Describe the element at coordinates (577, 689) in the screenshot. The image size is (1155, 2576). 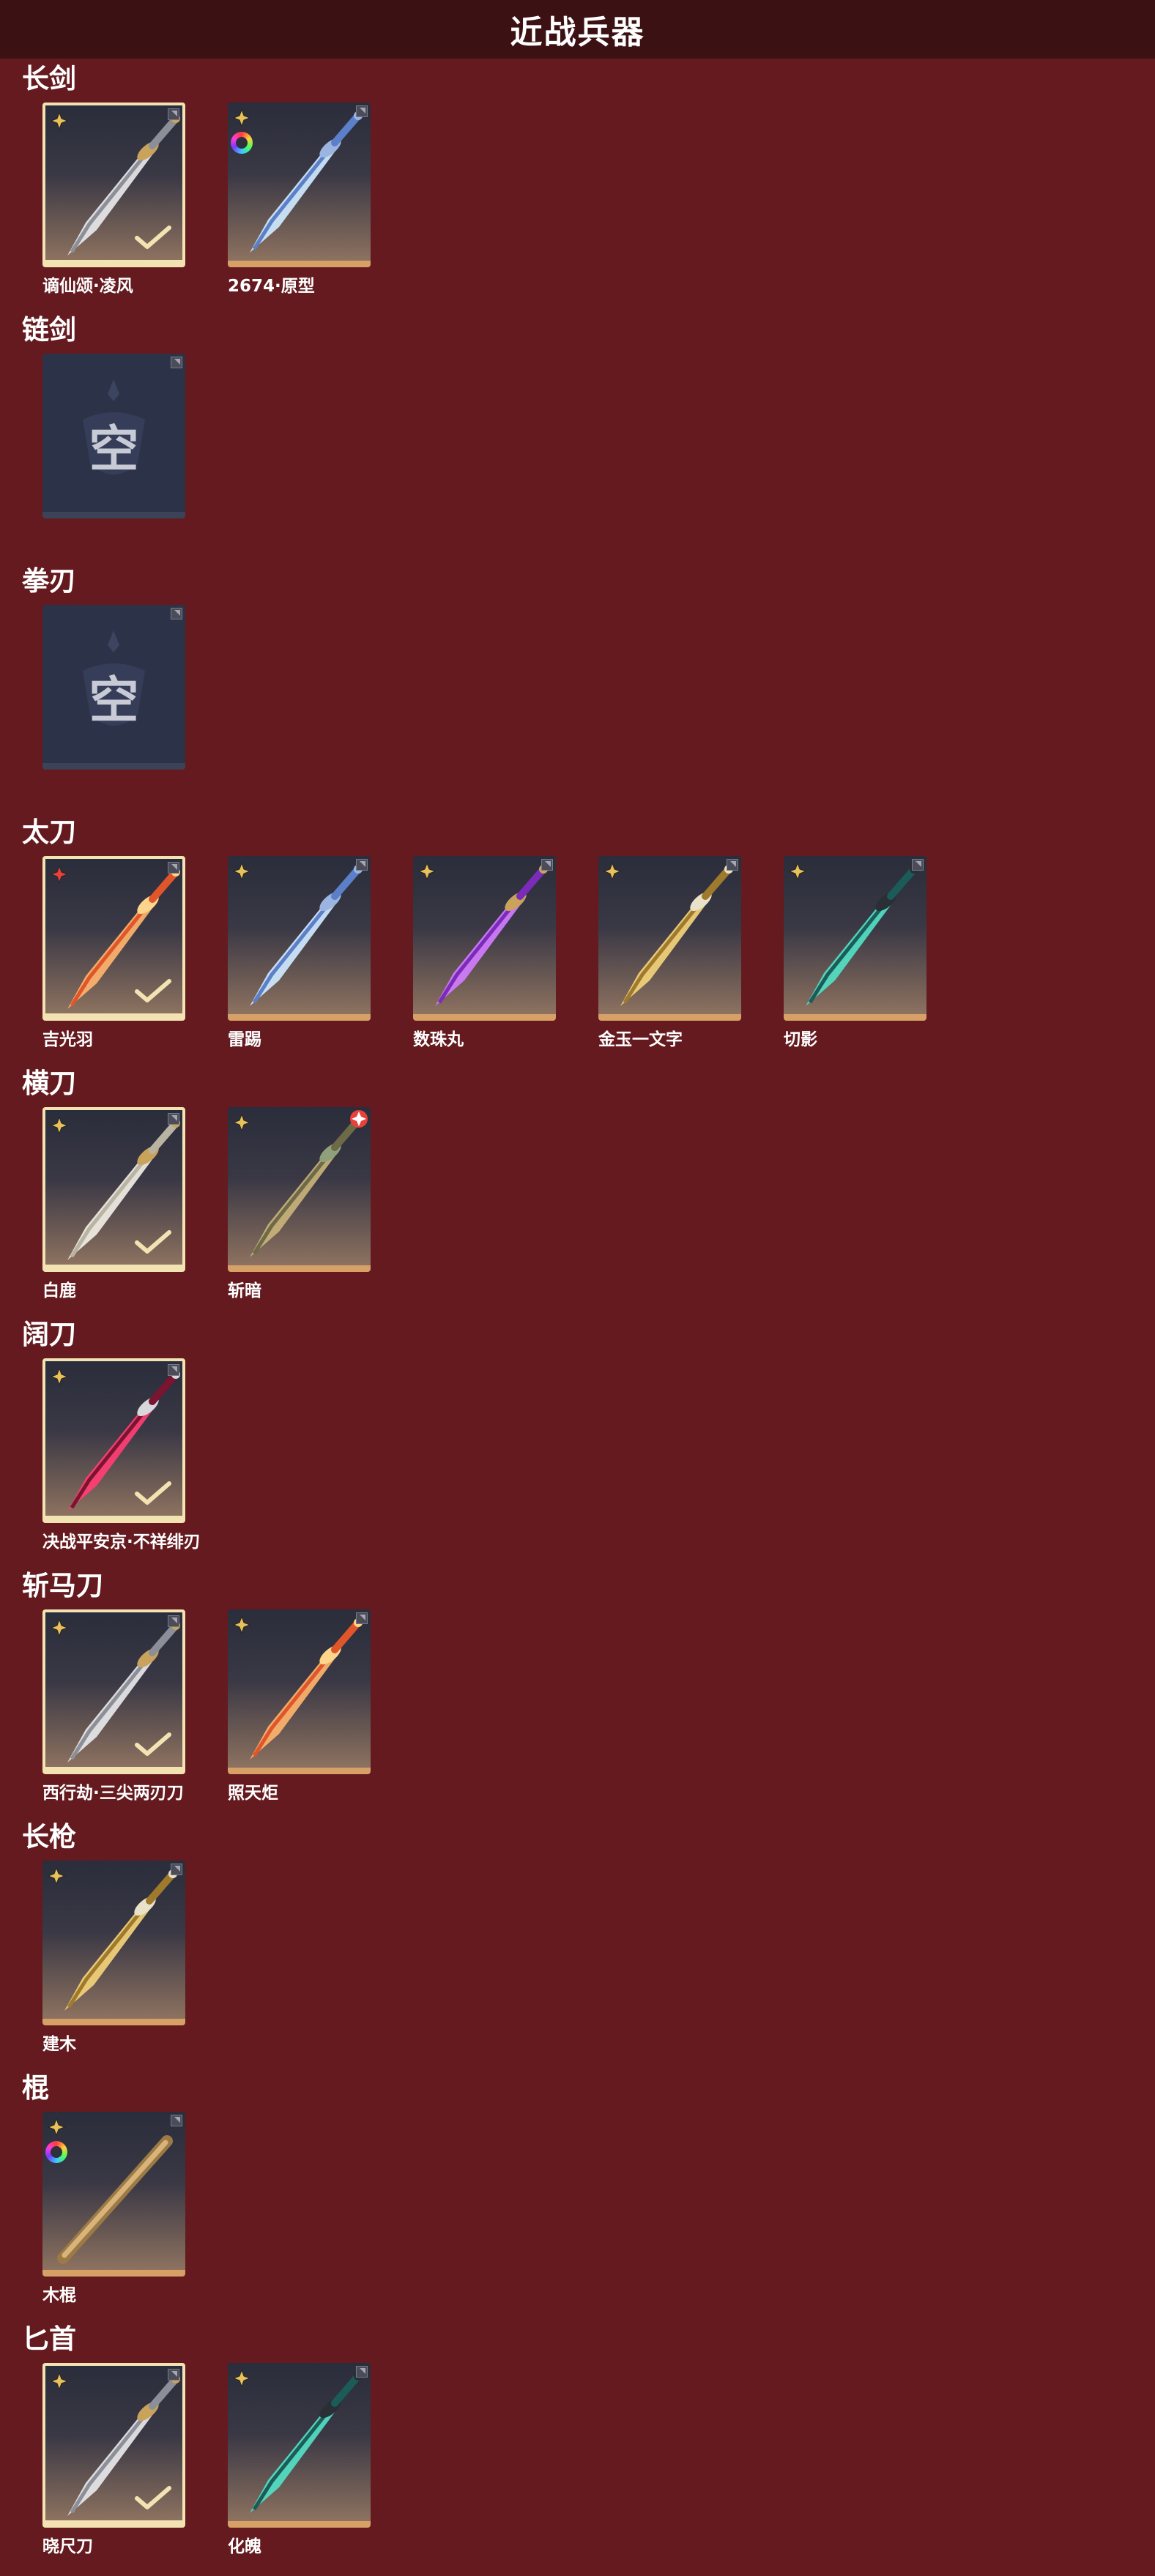
I see `category-section: 拳刃空` at that location.